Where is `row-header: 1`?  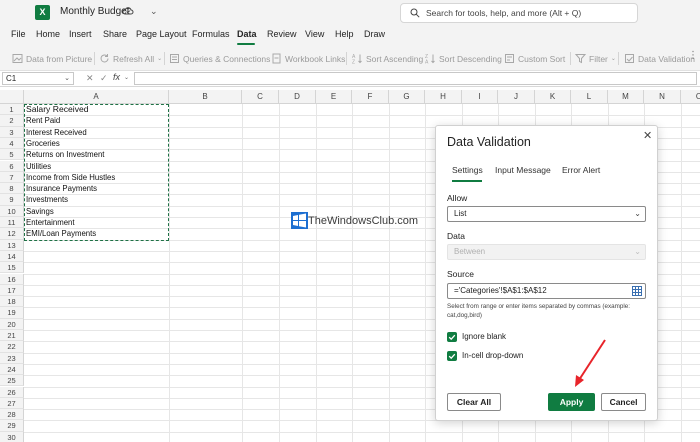
row-header: 1 is located at coordinates (12, 110).